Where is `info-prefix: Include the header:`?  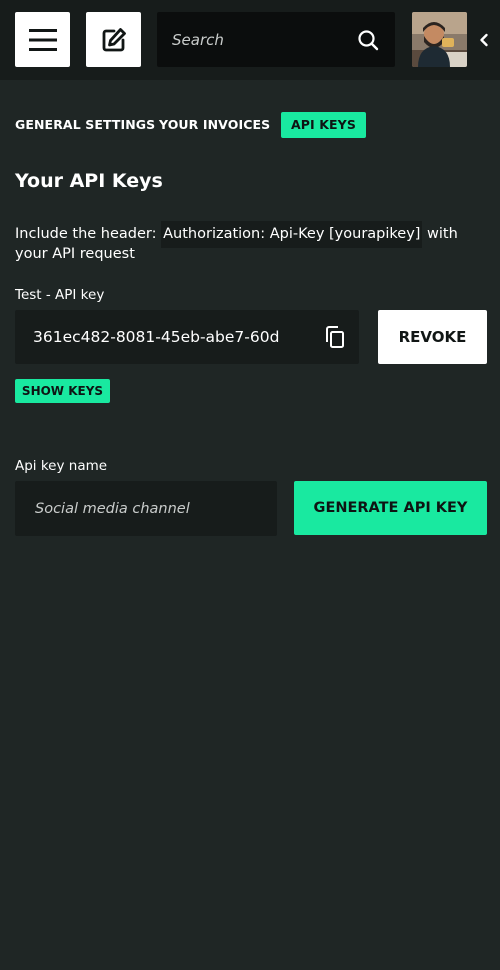
info-prefix: Include the header: is located at coordinates (88, 234).